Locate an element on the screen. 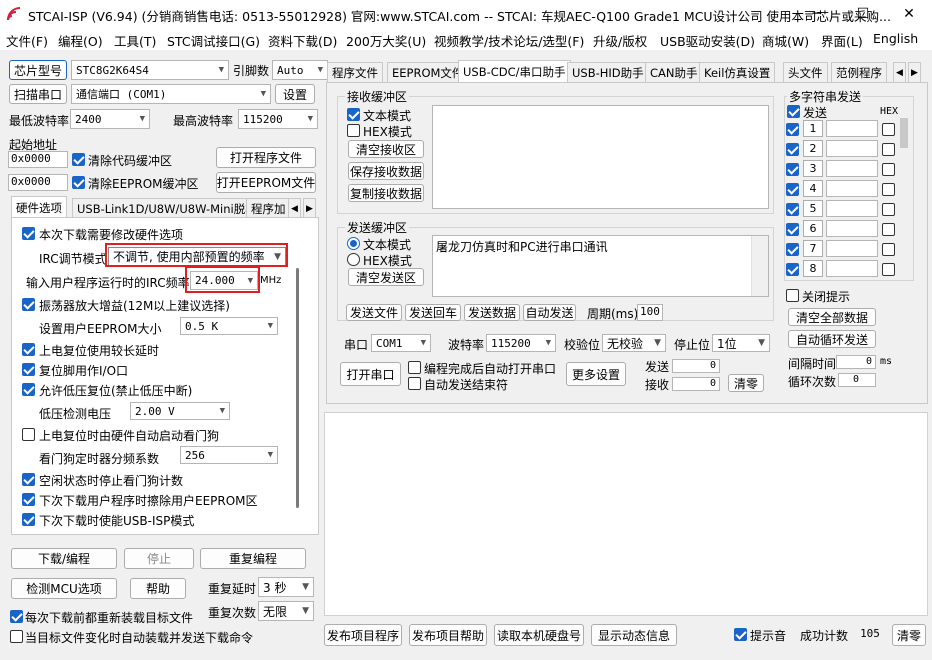  tab-hardware-options: 硬件选项 is located at coordinates (39, 207).